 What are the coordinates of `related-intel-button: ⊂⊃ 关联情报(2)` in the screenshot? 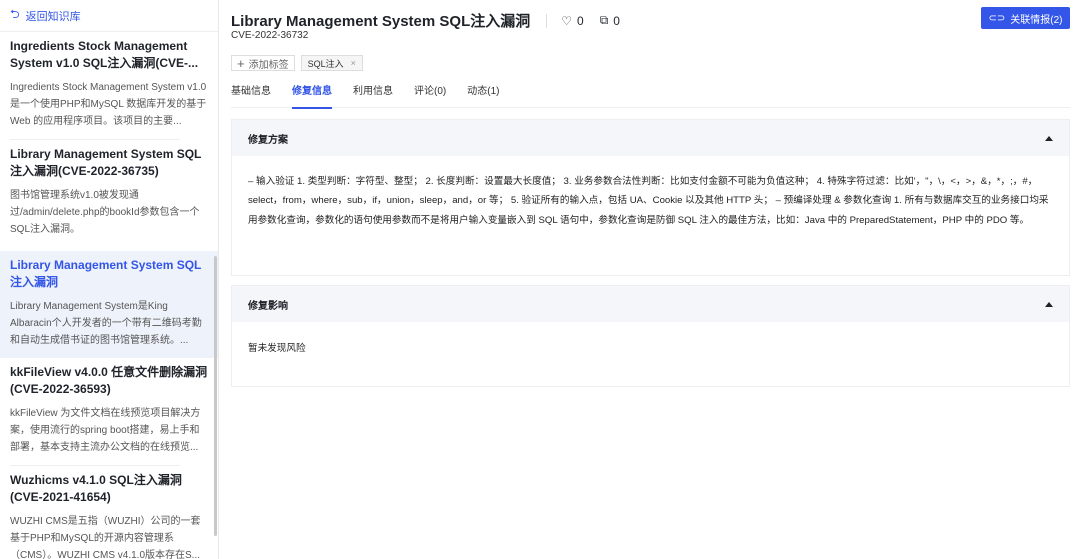 It's located at (1025, 18).